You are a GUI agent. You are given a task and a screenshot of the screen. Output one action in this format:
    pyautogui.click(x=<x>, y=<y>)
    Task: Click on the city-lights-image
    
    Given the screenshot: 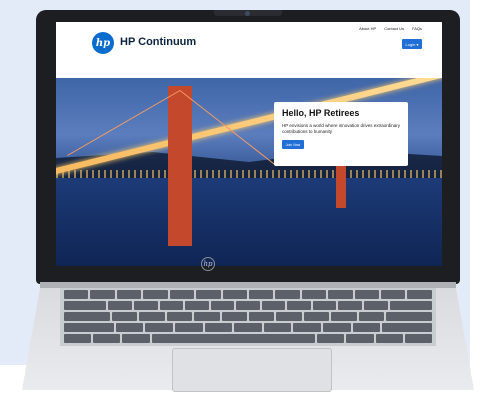 What is the action you would take?
    pyautogui.click(x=249, y=174)
    